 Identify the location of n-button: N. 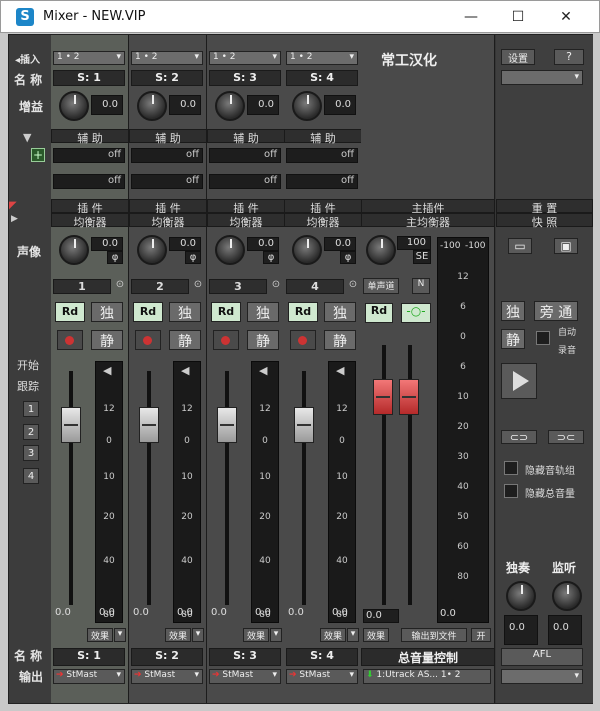
(421, 286).